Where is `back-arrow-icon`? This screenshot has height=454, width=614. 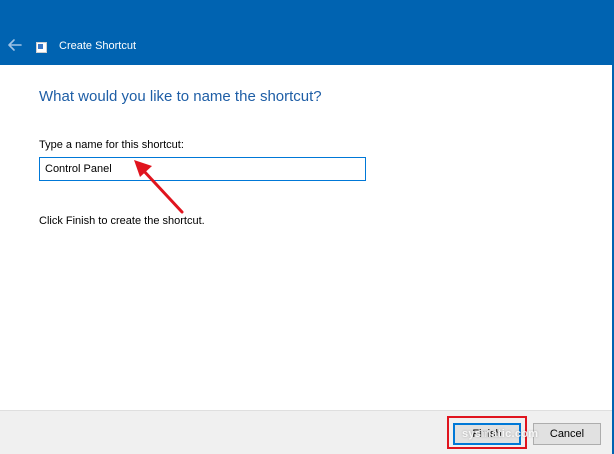
back-arrow-icon is located at coordinates (15, 45).